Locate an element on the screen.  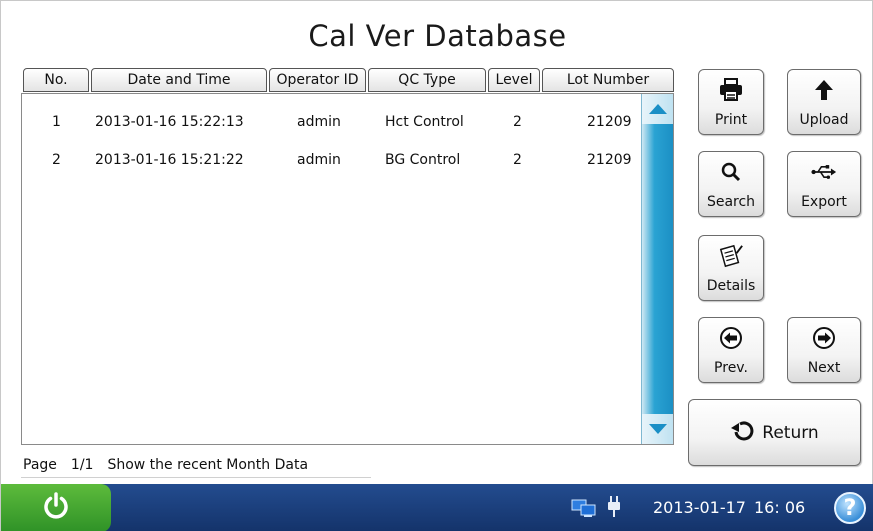
scroll-up-button is located at coordinates (657, 109).